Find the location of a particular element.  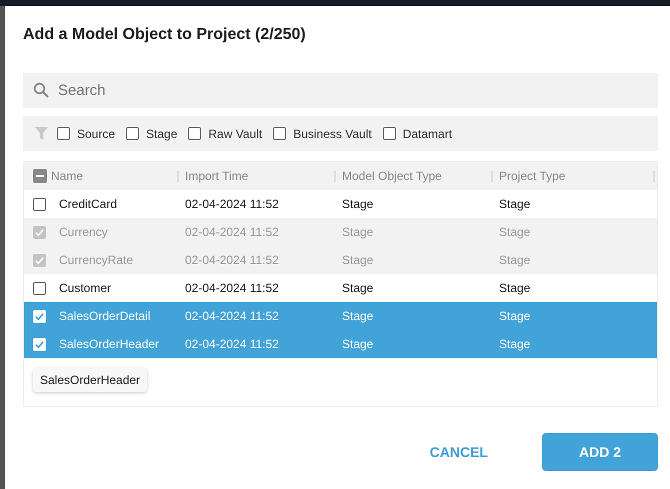

add-button: ADD 2 is located at coordinates (600, 452).